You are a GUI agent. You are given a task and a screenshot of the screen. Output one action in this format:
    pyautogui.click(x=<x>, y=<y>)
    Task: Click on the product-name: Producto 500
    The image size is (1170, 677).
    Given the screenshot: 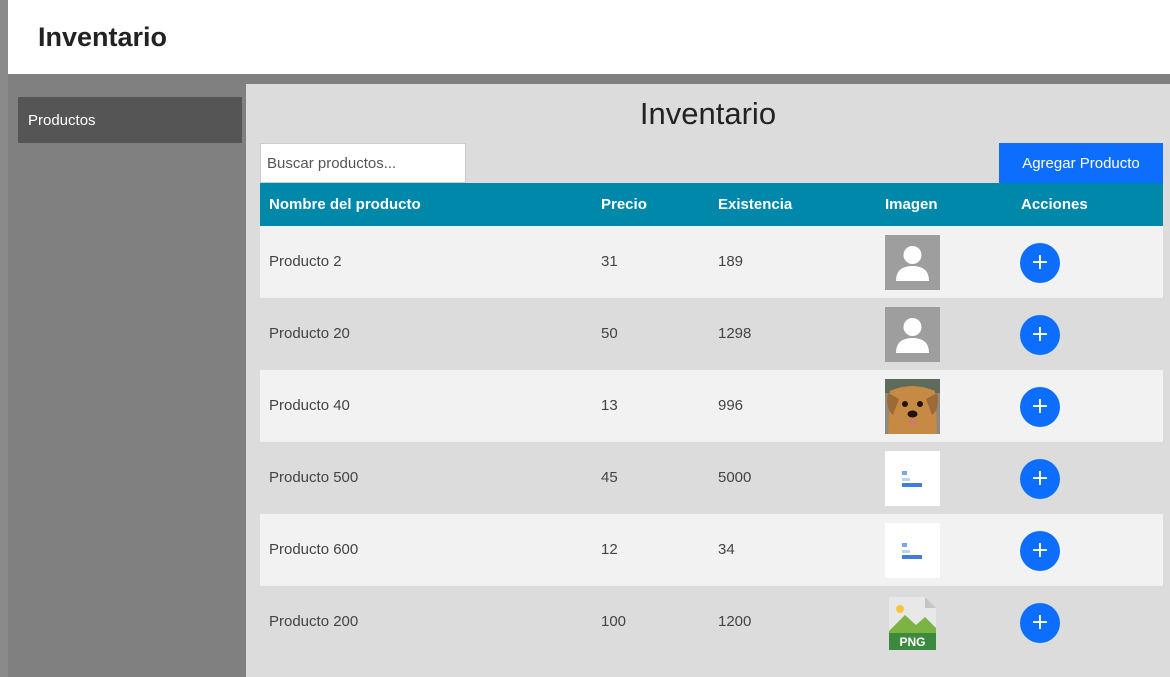 What is the action you would take?
    pyautogui.click(x=314, y=477)
    